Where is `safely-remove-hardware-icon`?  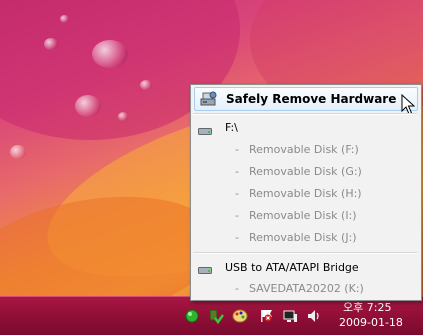
safely-remove-hardware-icon is located at coordinates (216, 316).